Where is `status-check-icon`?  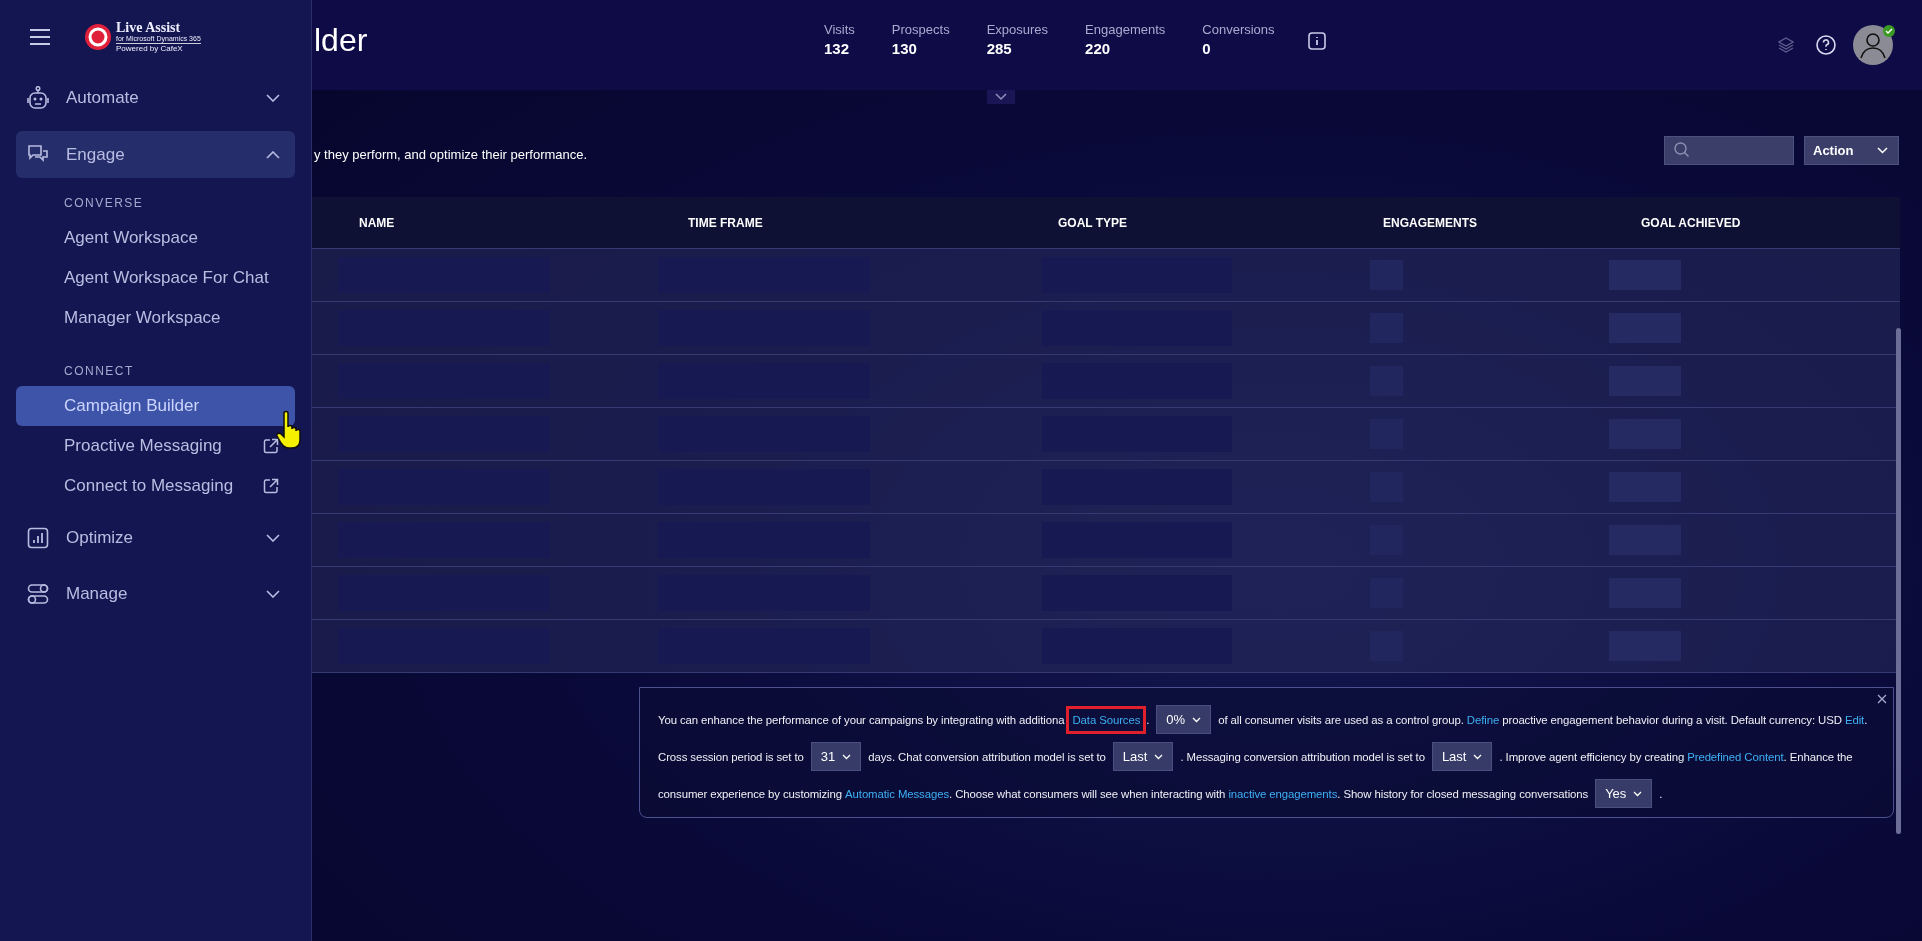 status-check-icon is located at coordinates (1889, 31).